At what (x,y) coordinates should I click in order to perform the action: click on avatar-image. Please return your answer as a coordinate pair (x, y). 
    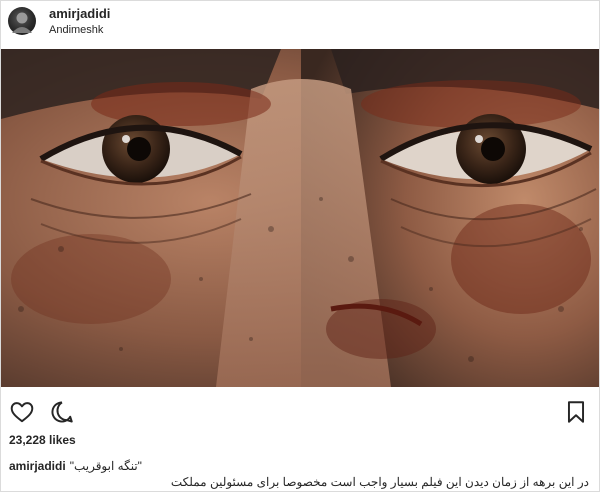
    Looking at the image, I should click on (22, 22).